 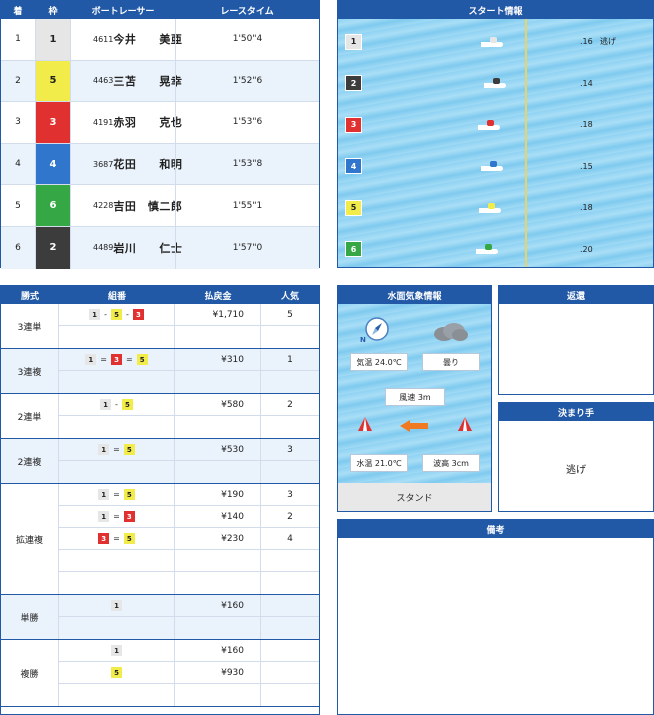 I want to click on header-frame: 枠, so click(x=53, y=11).